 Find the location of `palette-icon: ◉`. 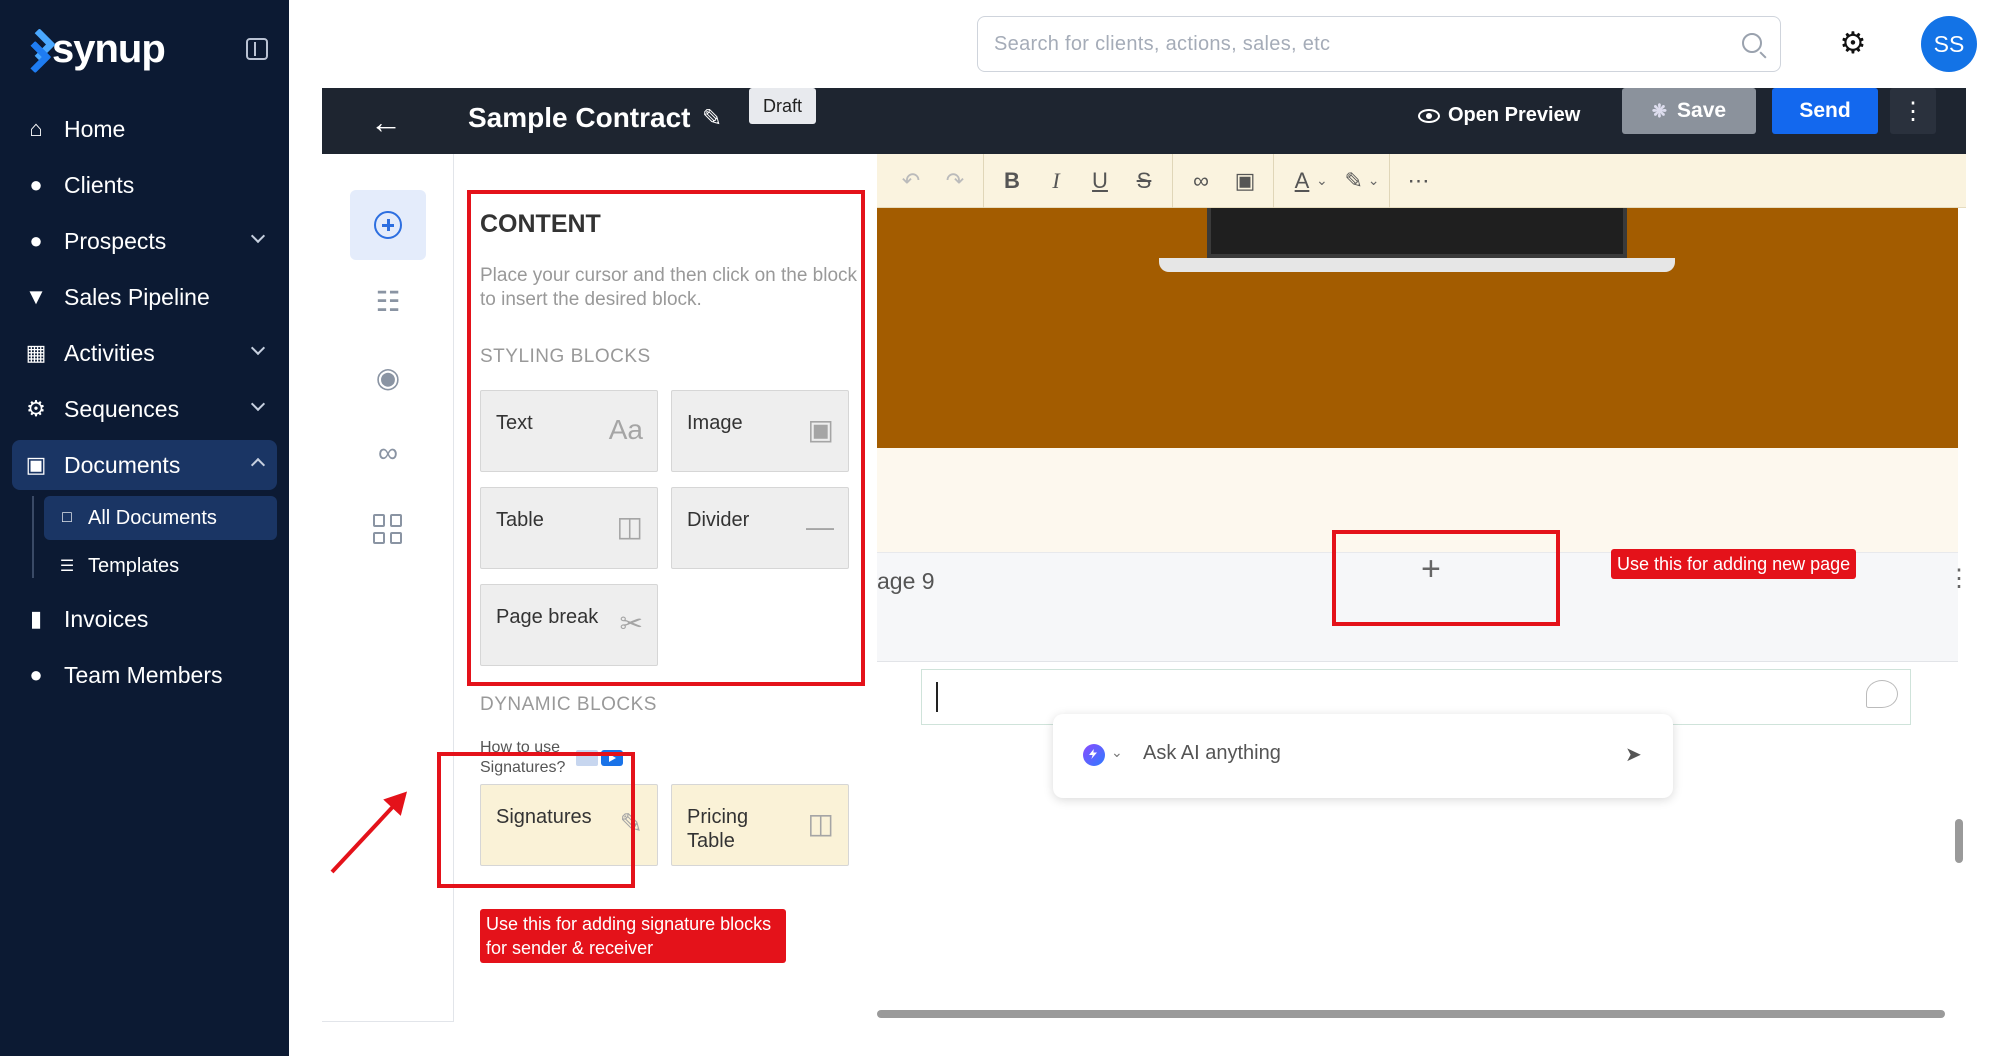

palette-icon: ◉ is located at coordinates (388, 377).